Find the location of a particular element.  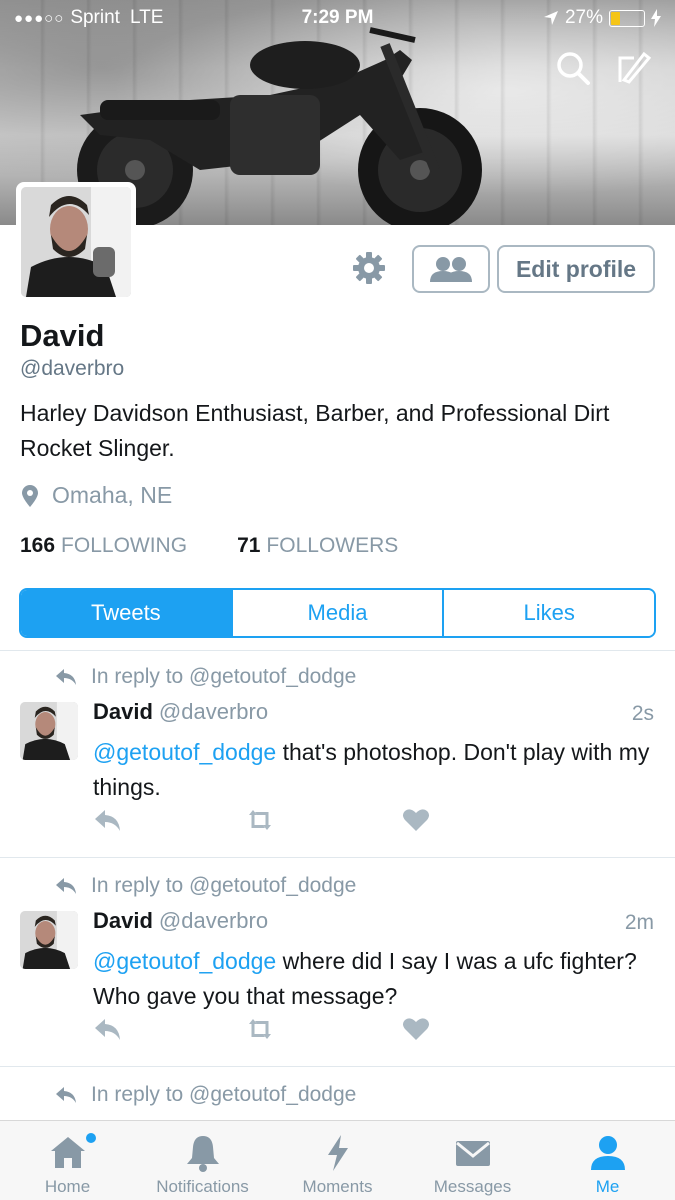

nav-me-label: Me is located at coordinates (607, 1186).